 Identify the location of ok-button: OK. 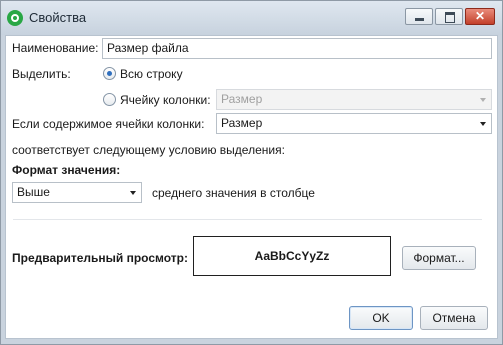
(381, 318).